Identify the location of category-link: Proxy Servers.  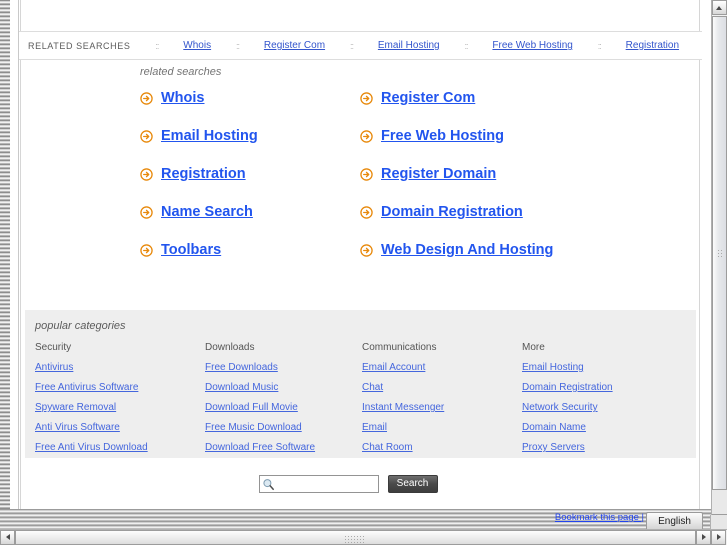
(609, 447).